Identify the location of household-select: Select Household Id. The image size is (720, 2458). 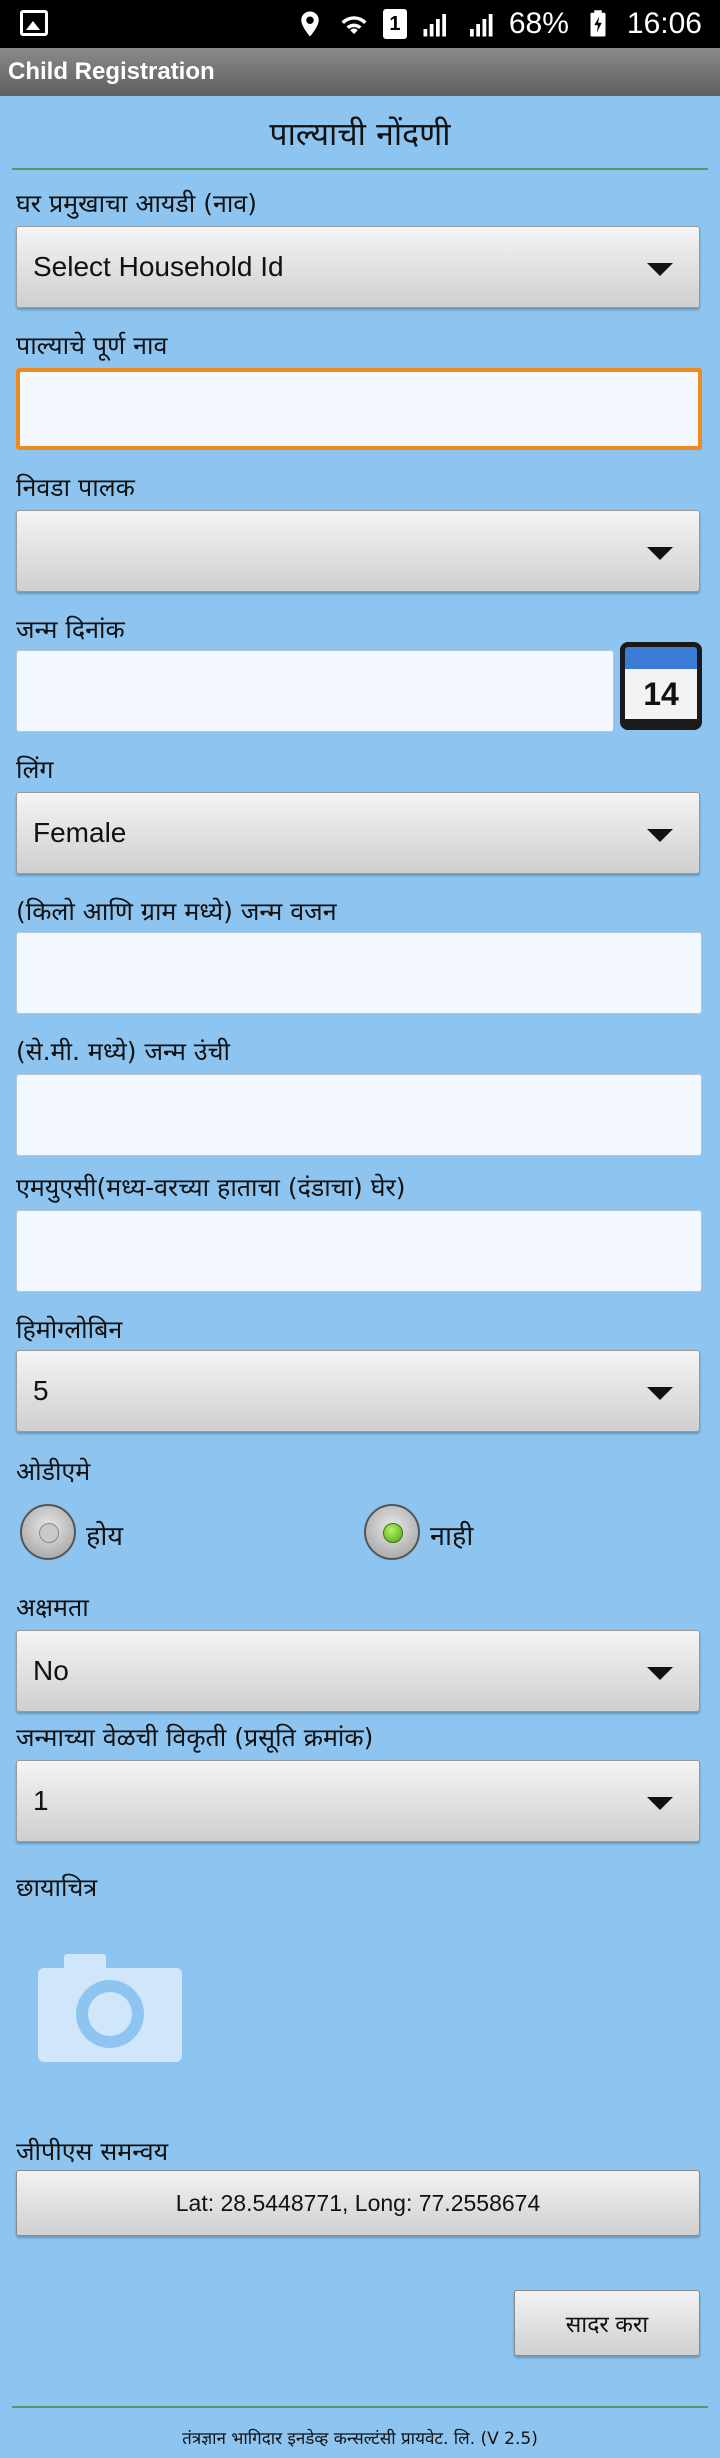
(358, 267).